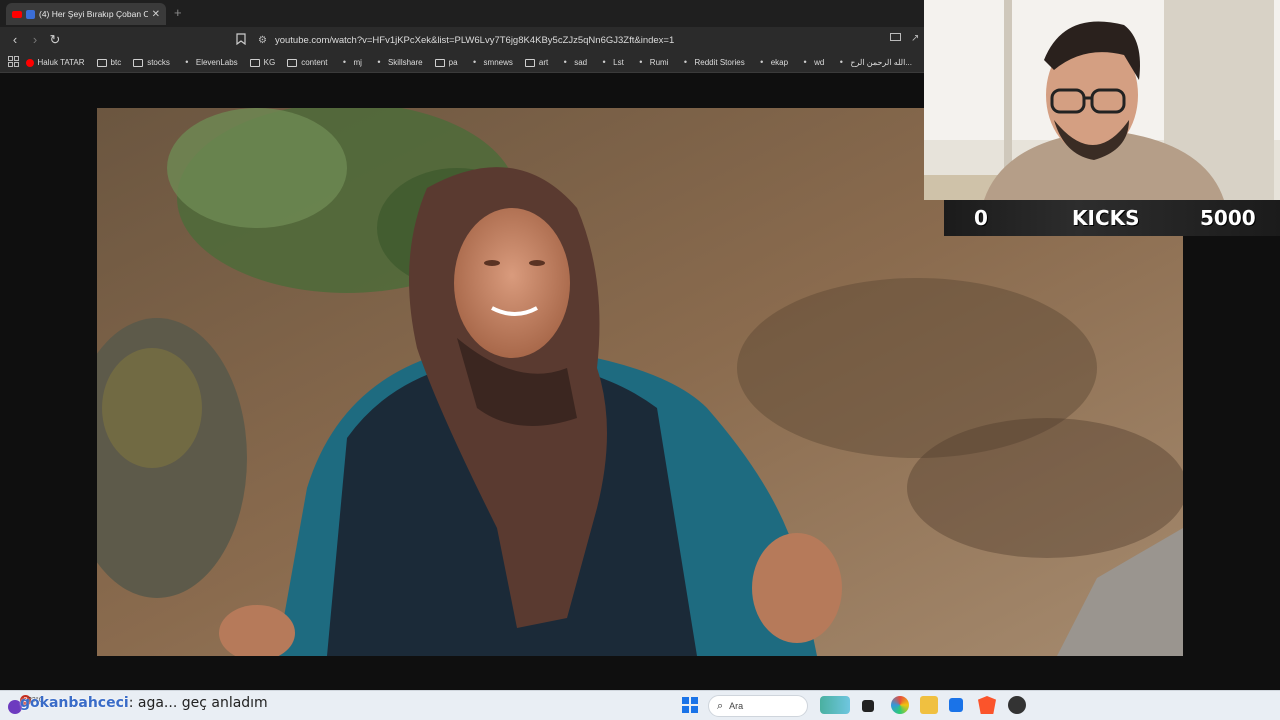 The height and width of the screenshot is (720, 1280). What do you see at coordinates (198, 703) in the screenshot?
I see `chat-text: : aga... geç anladım` at bounding box center [198, 703].